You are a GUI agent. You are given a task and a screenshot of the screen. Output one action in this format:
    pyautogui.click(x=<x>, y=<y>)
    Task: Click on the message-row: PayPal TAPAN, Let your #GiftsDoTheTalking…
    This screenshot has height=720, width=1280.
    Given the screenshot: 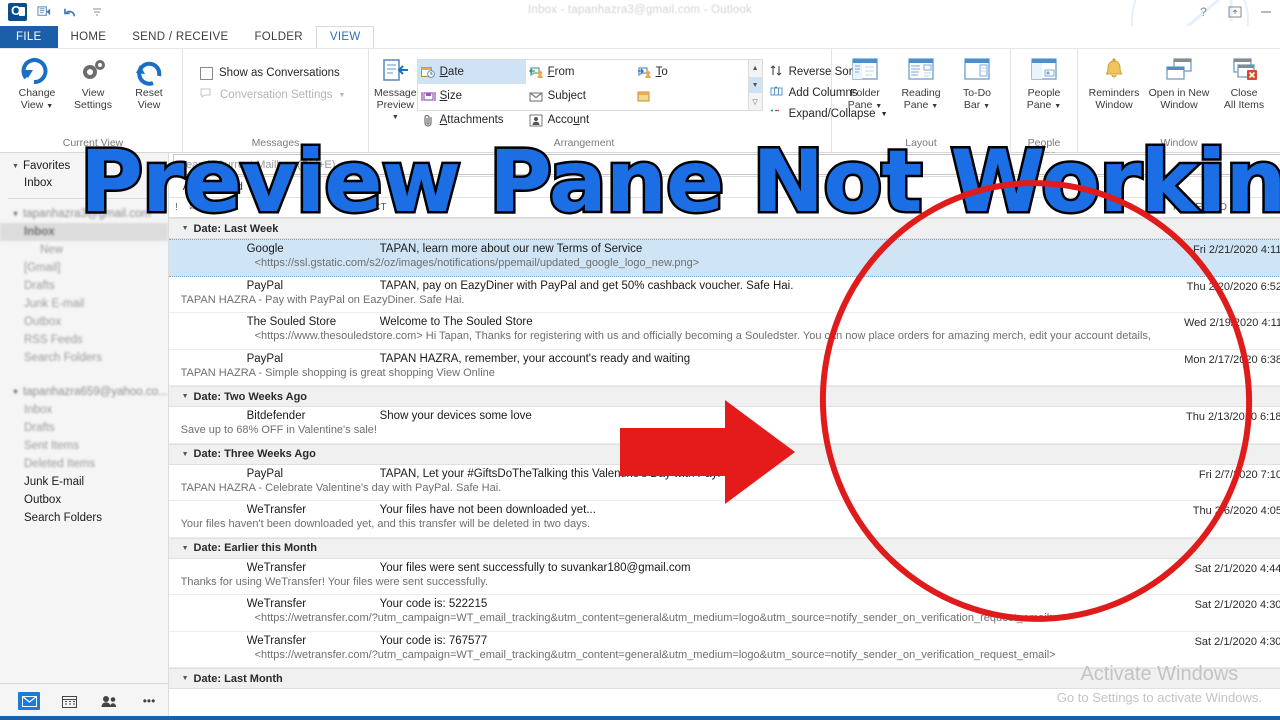 What is the action you would take?
    pyautogui.click(x=724, y=483)
    